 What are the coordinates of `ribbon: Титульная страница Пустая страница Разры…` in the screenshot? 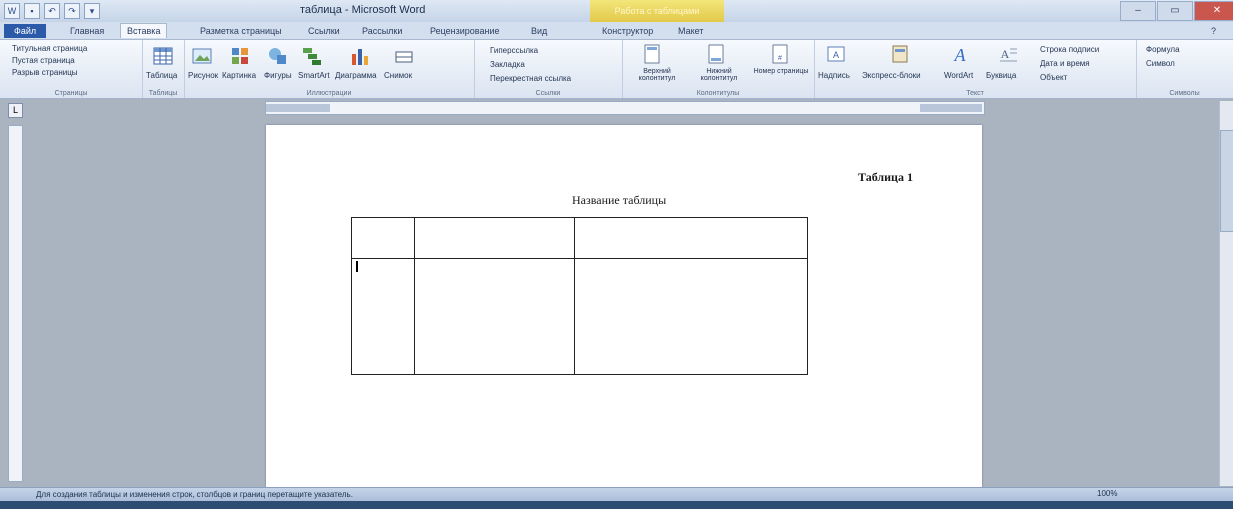 It's located at (616, 69).